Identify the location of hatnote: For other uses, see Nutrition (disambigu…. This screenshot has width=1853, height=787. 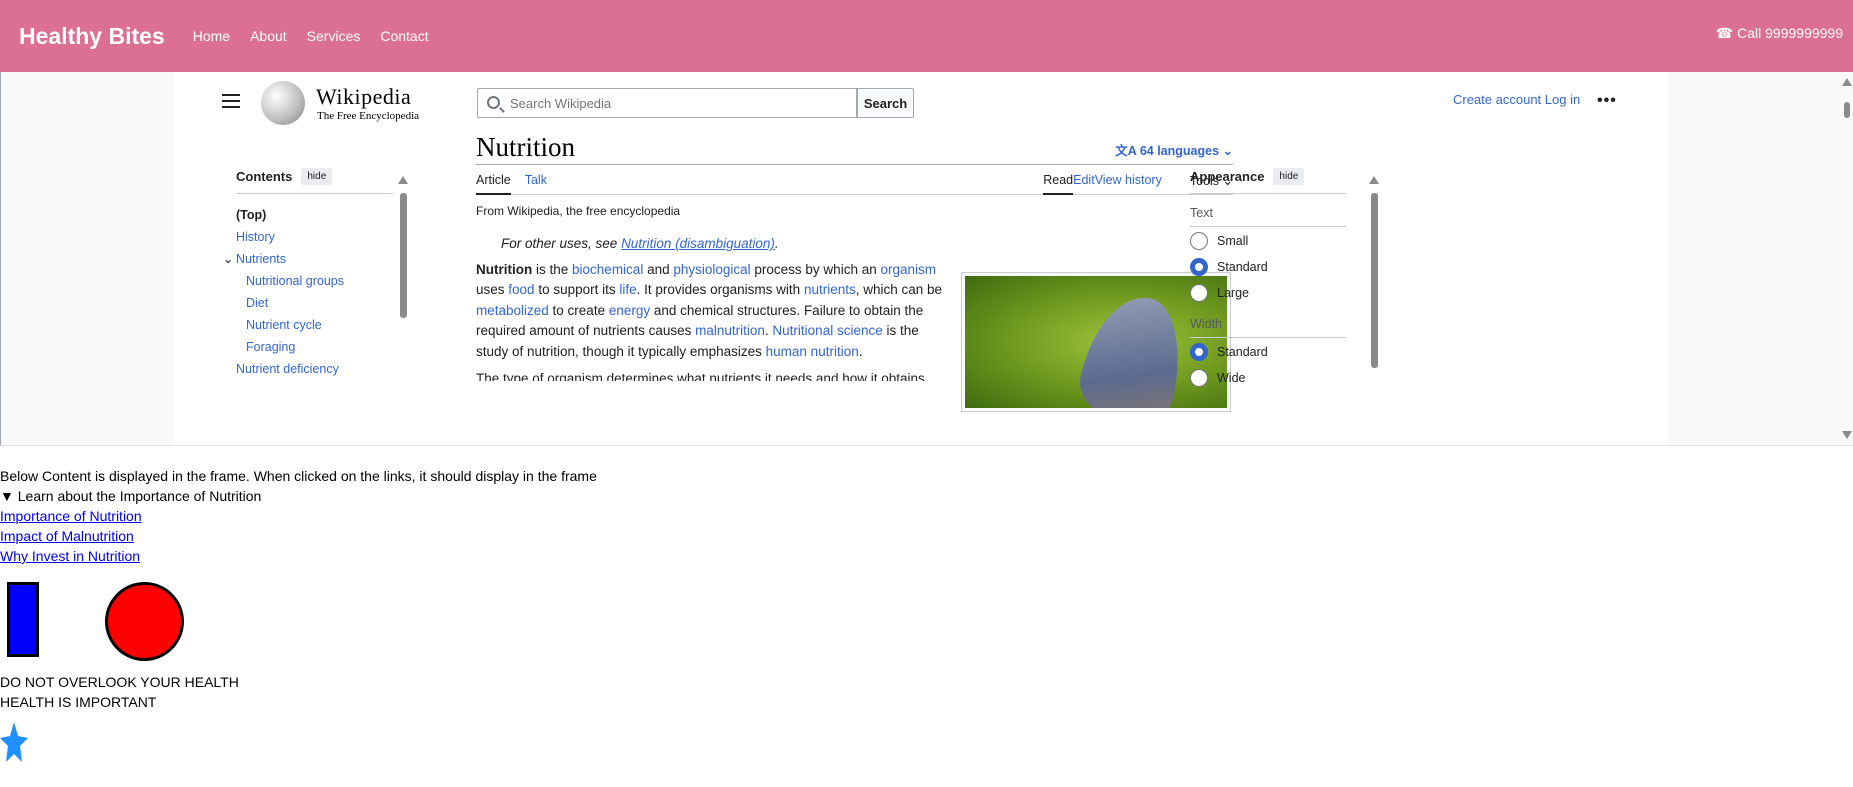
(640, 243).